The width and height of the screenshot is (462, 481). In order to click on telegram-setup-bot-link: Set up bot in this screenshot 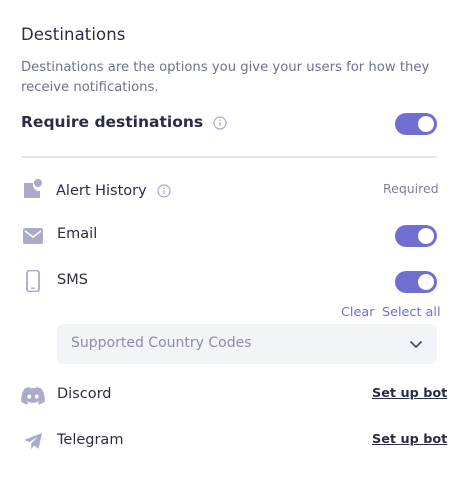, I will do `click(409, 439)`.